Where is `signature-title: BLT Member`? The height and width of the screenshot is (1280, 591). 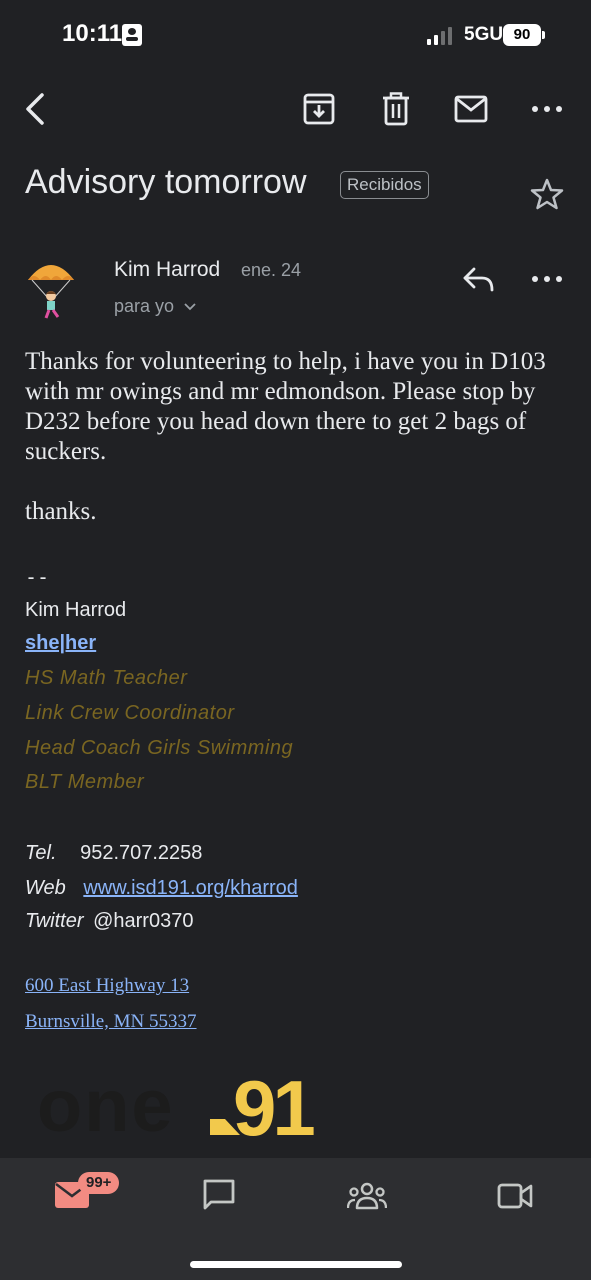
signature-title: BLT Member is located at coordinates (85, 782).